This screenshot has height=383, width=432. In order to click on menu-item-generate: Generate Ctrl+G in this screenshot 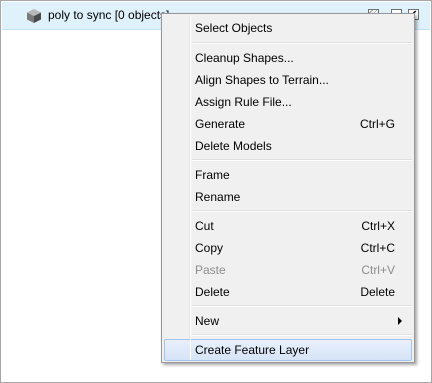, I will do `click(288, 124)`.